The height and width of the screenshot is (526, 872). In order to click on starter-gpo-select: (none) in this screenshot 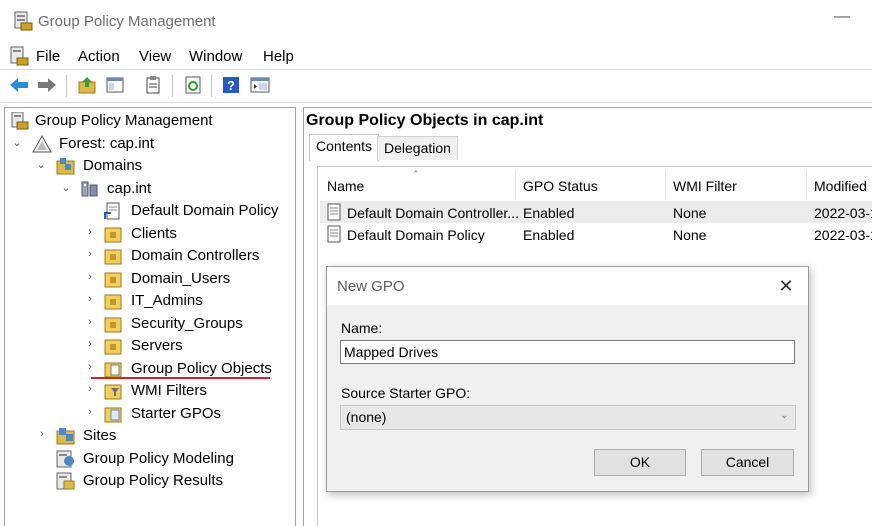, I will do `click(568, 417)`.